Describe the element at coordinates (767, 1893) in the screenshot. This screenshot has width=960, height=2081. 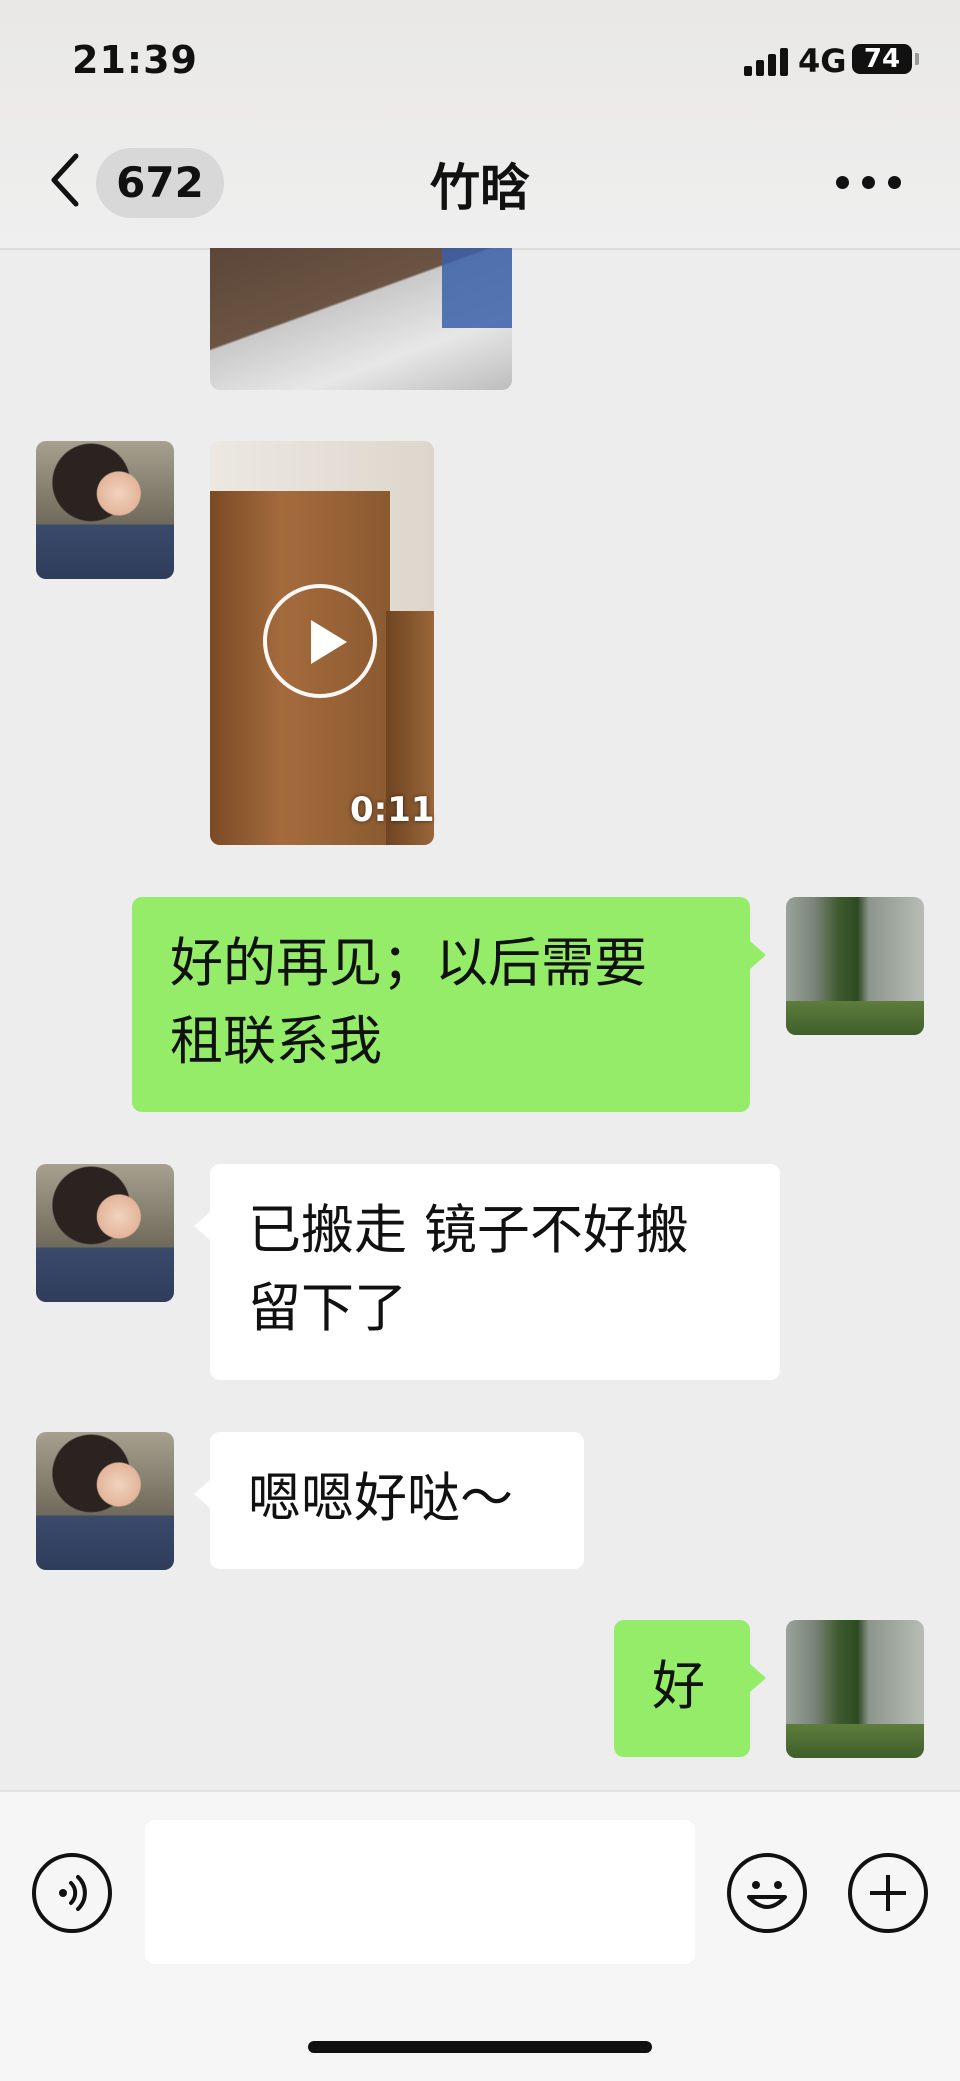
I see `emoji-icon` at that location.